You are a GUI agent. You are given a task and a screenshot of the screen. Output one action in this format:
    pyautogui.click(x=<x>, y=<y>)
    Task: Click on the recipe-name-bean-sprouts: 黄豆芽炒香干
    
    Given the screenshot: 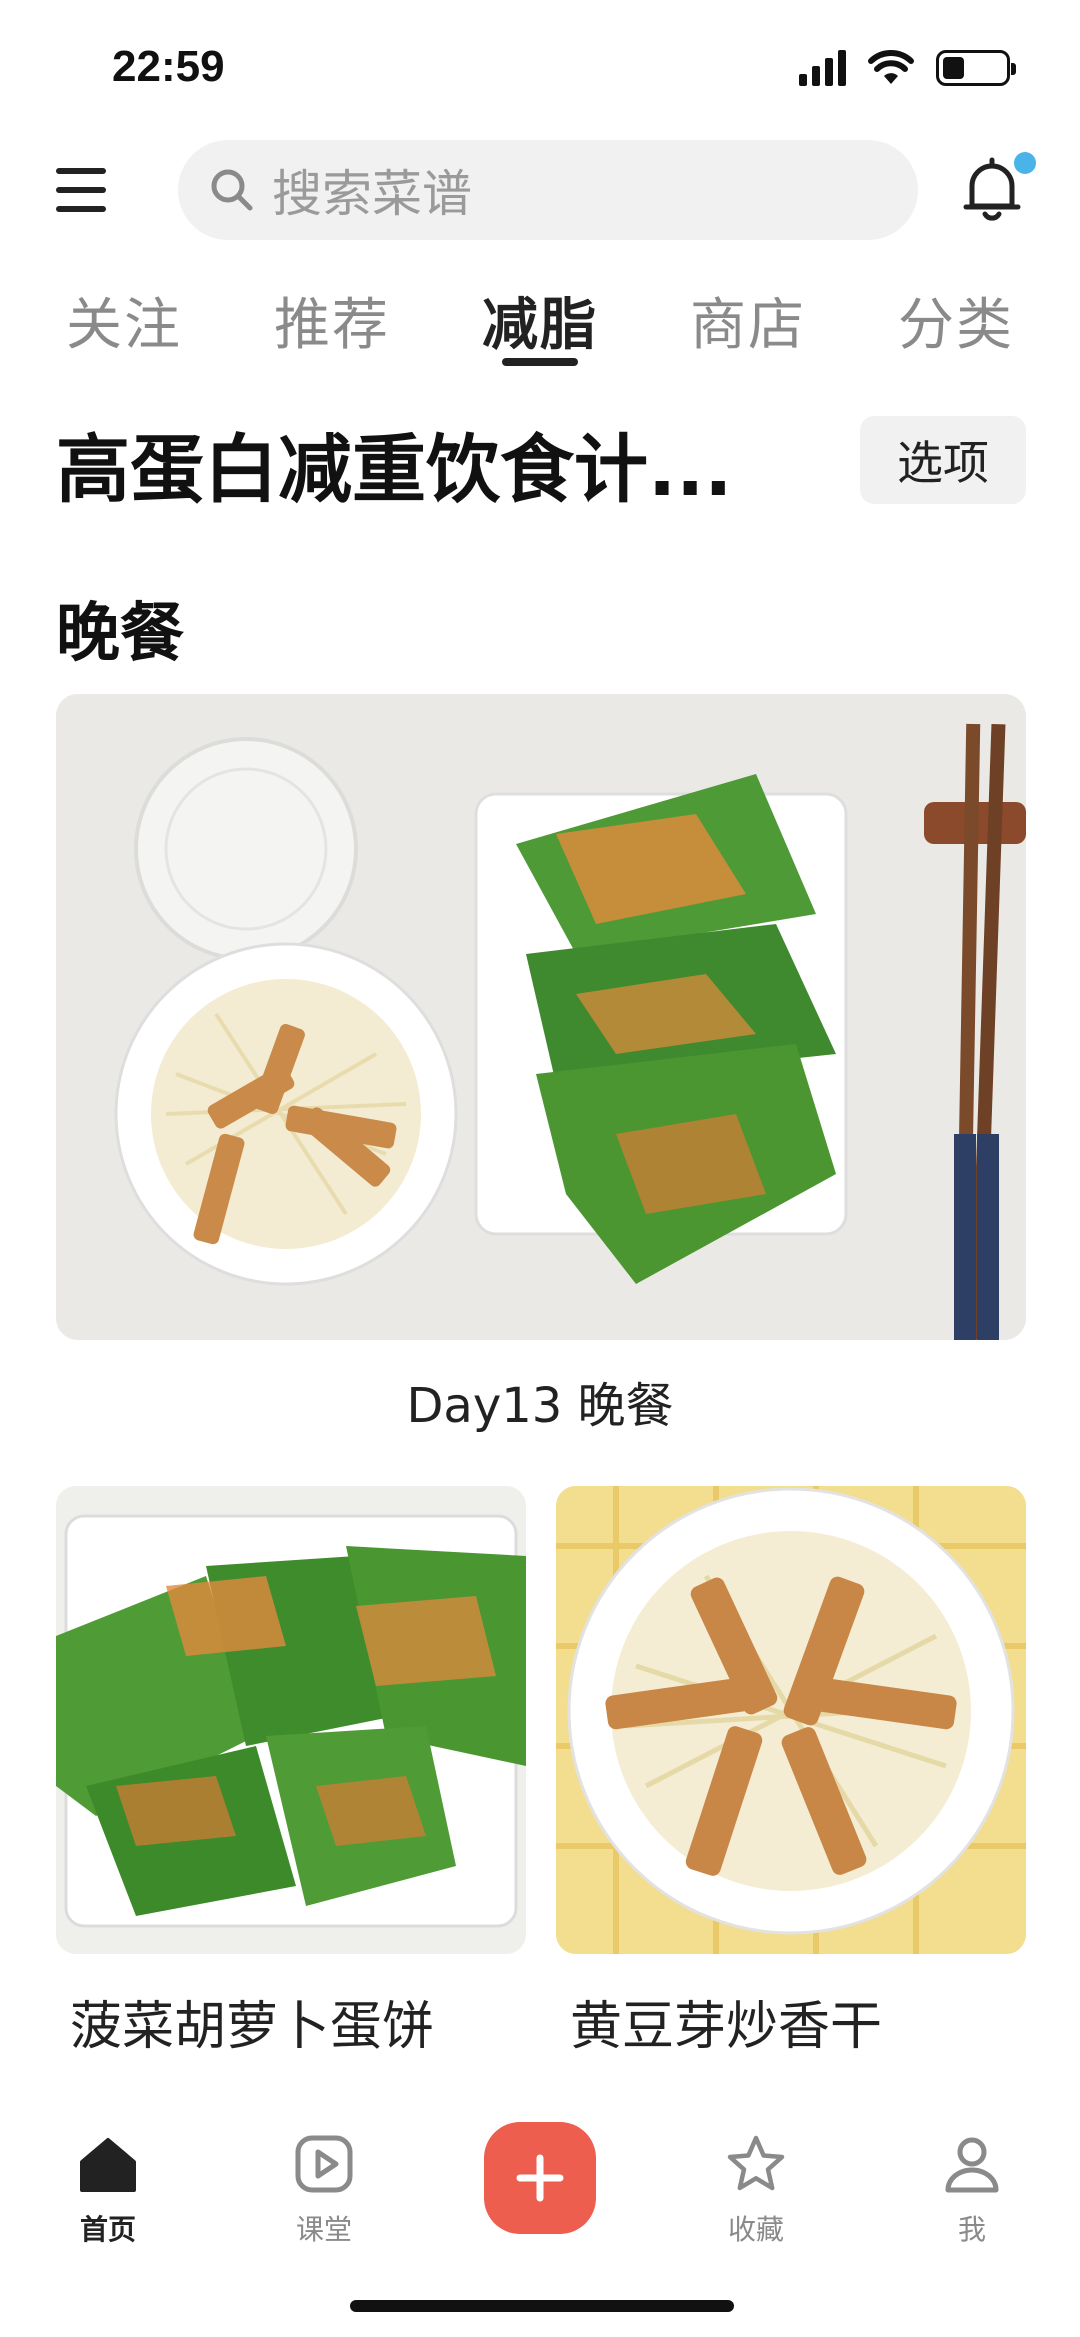 What is the action you would take?
    pyautogui.click(x=726, y=2021)
    